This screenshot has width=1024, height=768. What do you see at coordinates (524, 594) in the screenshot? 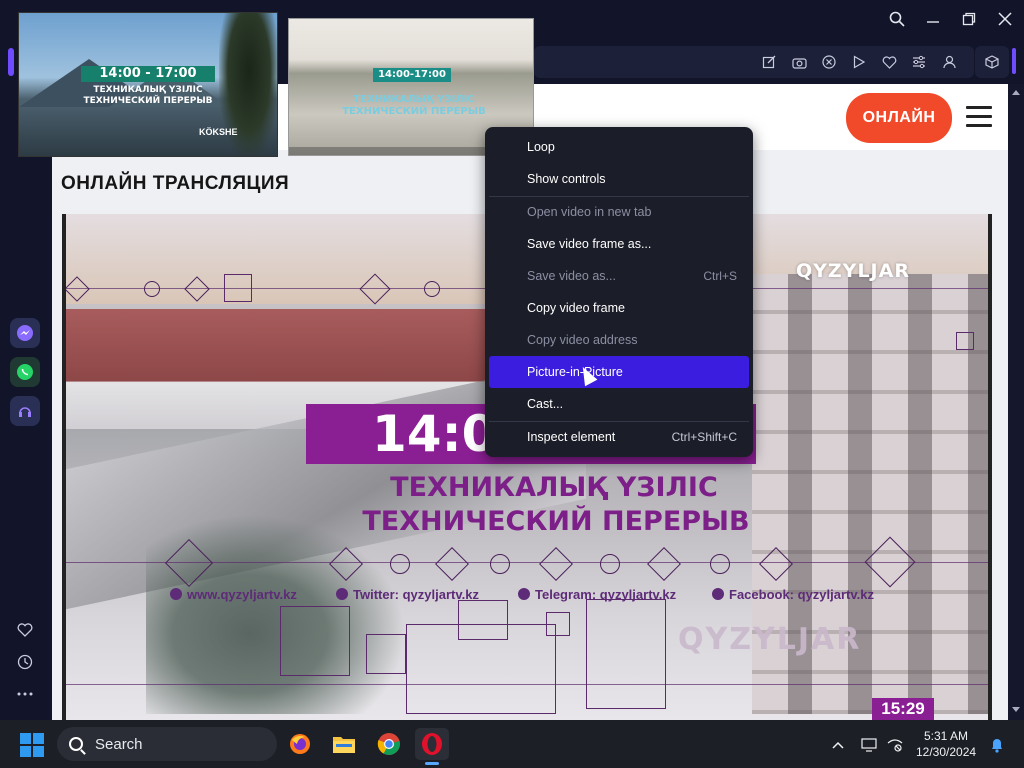
I see `telegram-icon` at bounding box center [524, 594].